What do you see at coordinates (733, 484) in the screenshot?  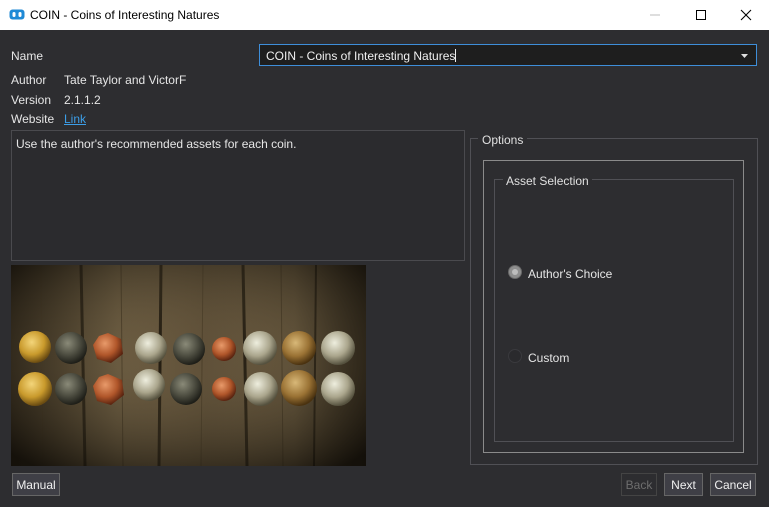 I see `cancel-button: Cancel` at bounding box center [733, 484].